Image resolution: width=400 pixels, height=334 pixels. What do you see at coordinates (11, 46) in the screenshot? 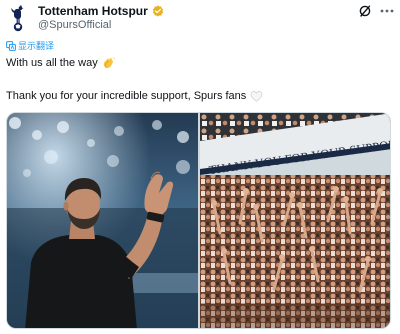
I see `translate-icon` at bounding box center [11, 46].